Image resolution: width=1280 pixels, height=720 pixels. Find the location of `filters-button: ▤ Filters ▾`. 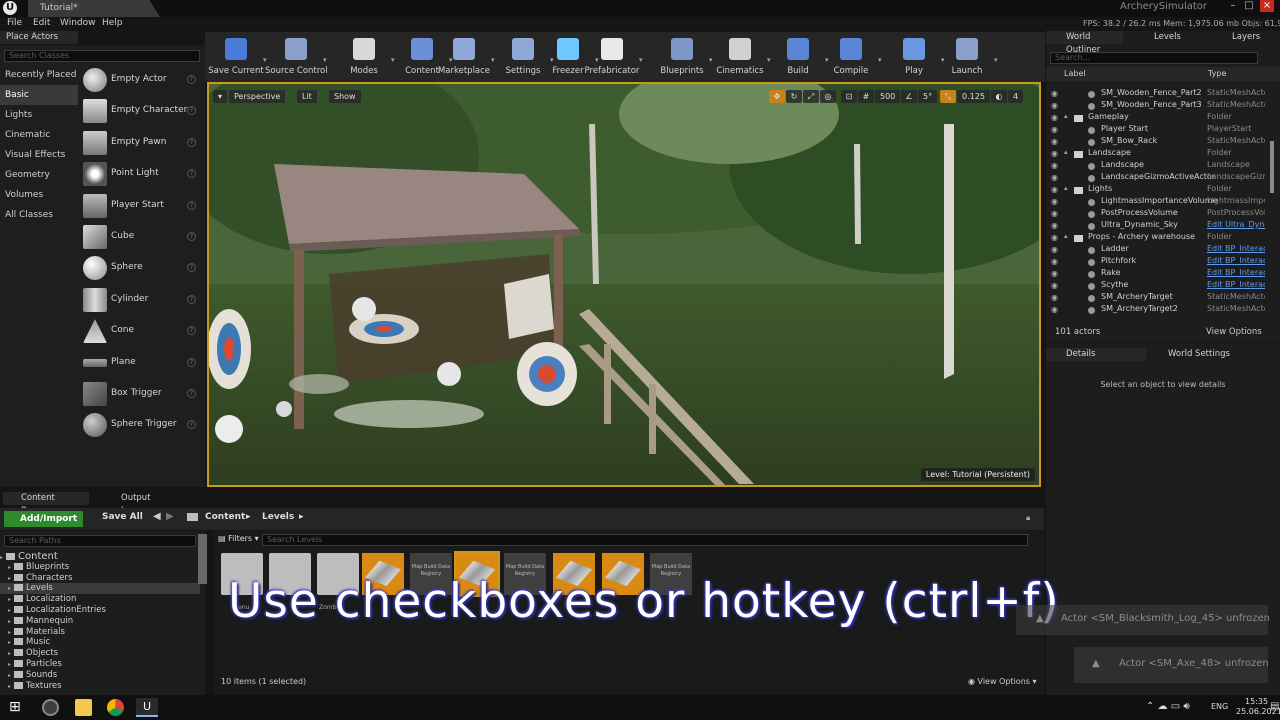

filters-button: ▤ Filters ▾ is located at coordinates (238, 538).